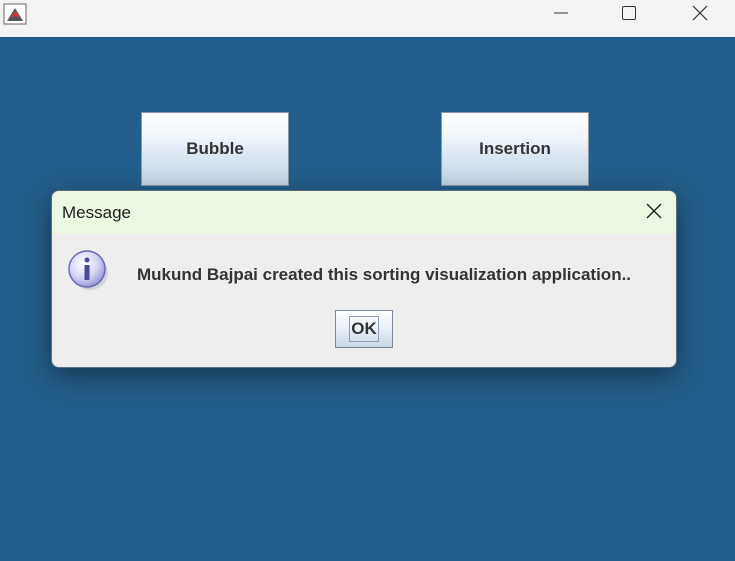 This screenshot has width=735, height=561. What do you see at coordinates (88, 270) in the screenshot?
I see `info-icon` at bounding box center [88, 270].